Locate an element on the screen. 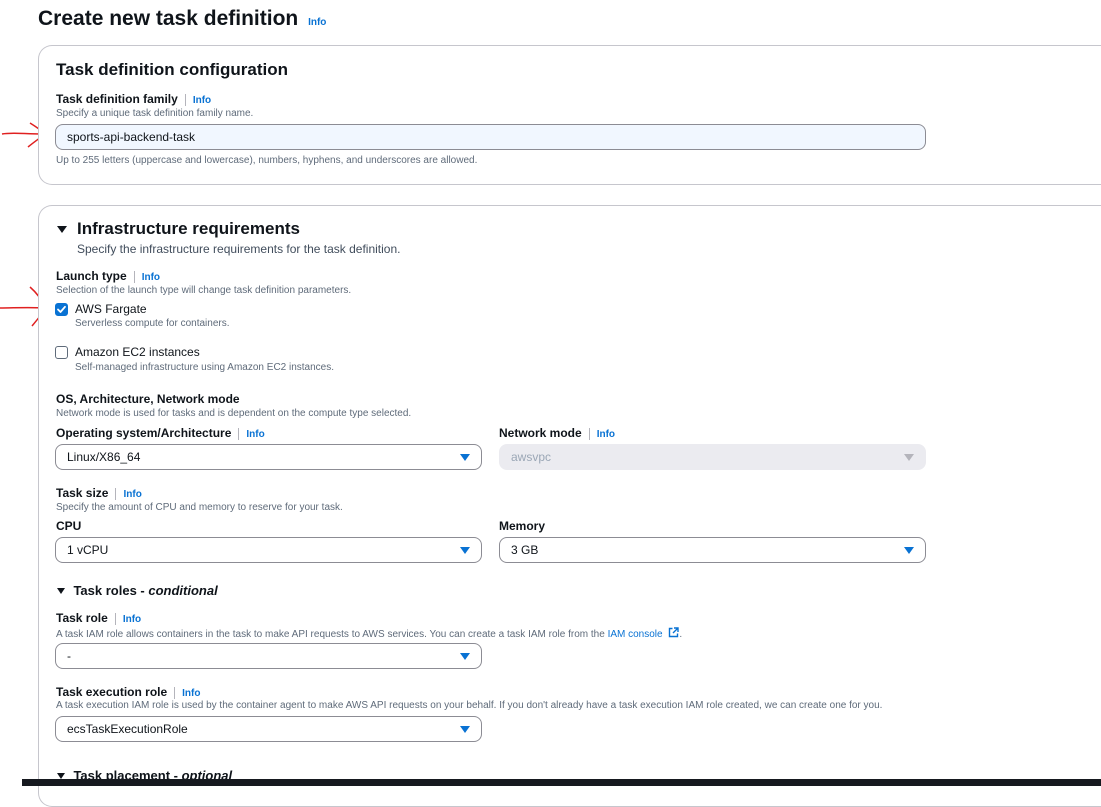 This screenshot has height=807, width=1101. exec-role-value: ecsTaskExecutionRole is located at coordinates (127, 729).